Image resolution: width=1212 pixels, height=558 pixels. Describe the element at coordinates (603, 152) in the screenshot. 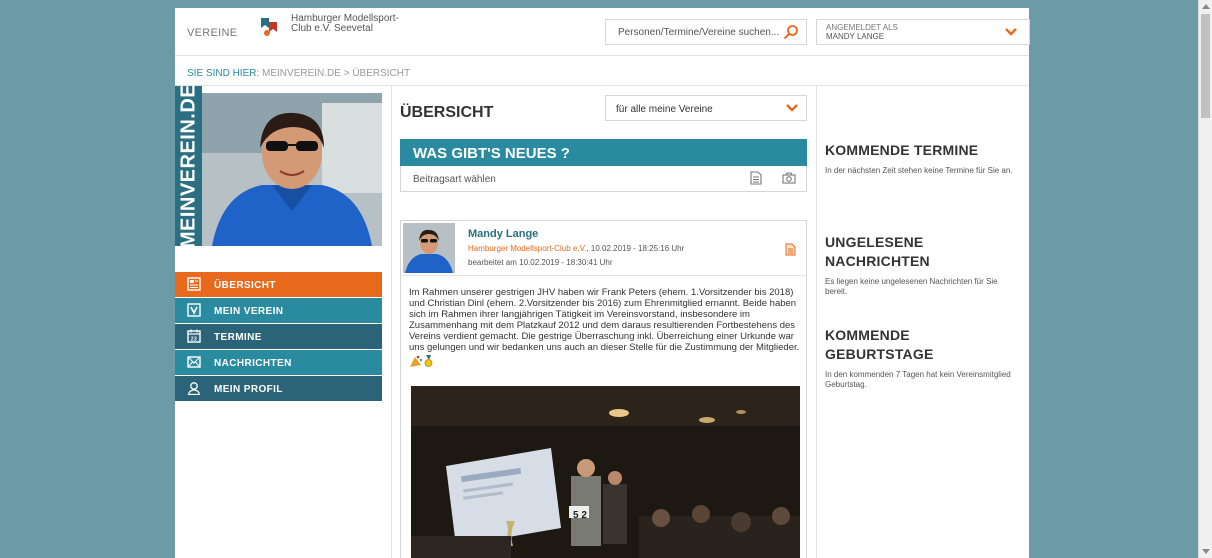

I see `news-header: WAS GIBT'S NEUES ?` at that location.